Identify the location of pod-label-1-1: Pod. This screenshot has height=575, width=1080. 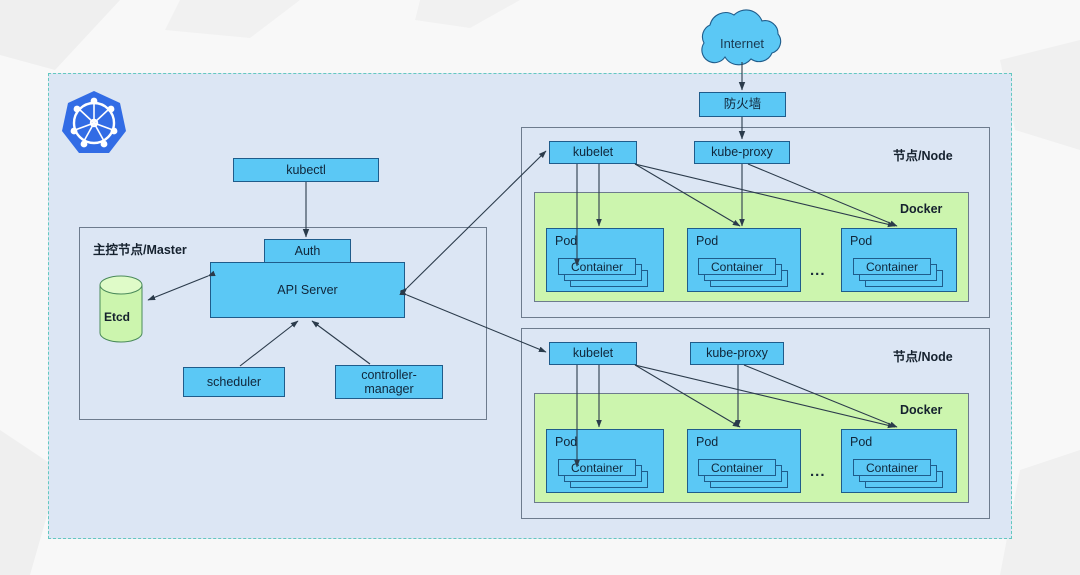
(566, 241).